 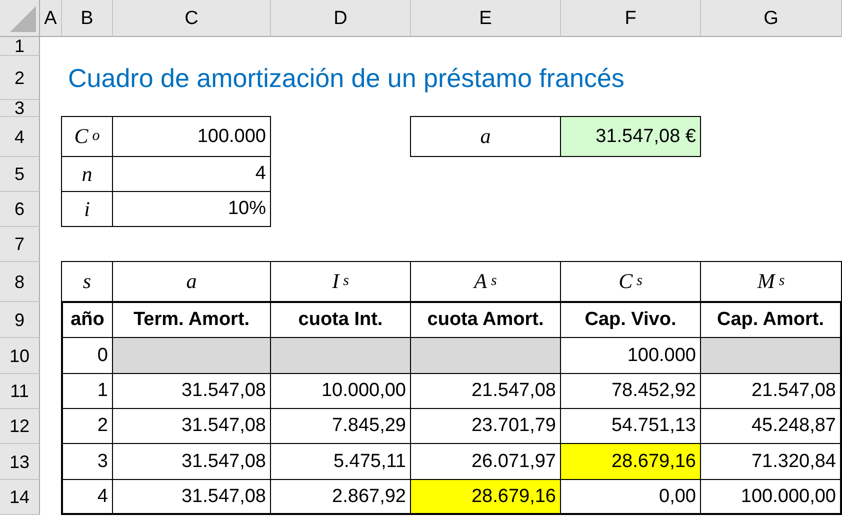 I want to click on row-header: 13, so click(x=20, y=462).